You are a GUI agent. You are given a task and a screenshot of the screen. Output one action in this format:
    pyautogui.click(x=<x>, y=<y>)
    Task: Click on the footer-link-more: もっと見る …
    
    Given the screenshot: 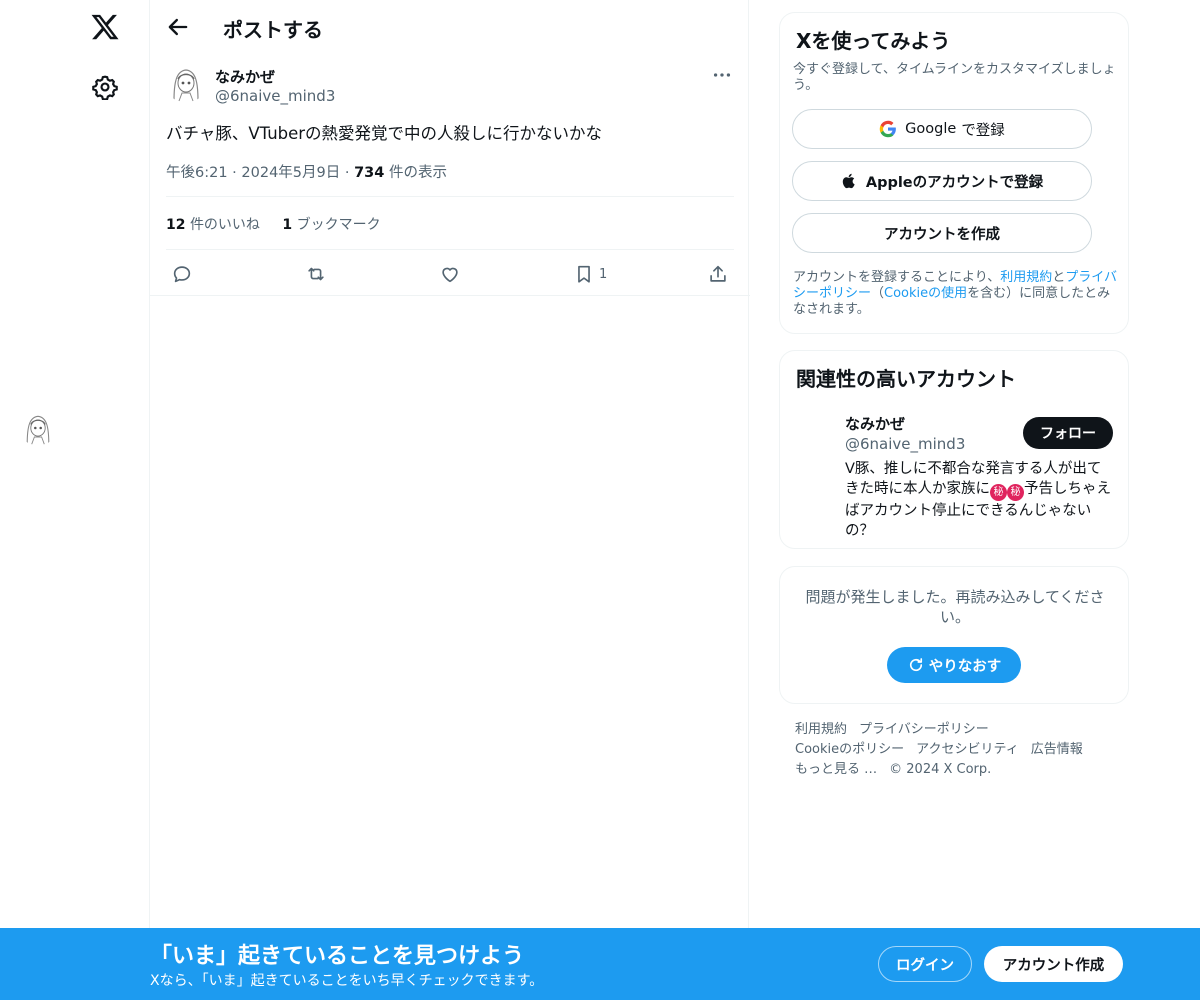 What is the action you would take?
    pyautogui.click(x=836, y=770)
    